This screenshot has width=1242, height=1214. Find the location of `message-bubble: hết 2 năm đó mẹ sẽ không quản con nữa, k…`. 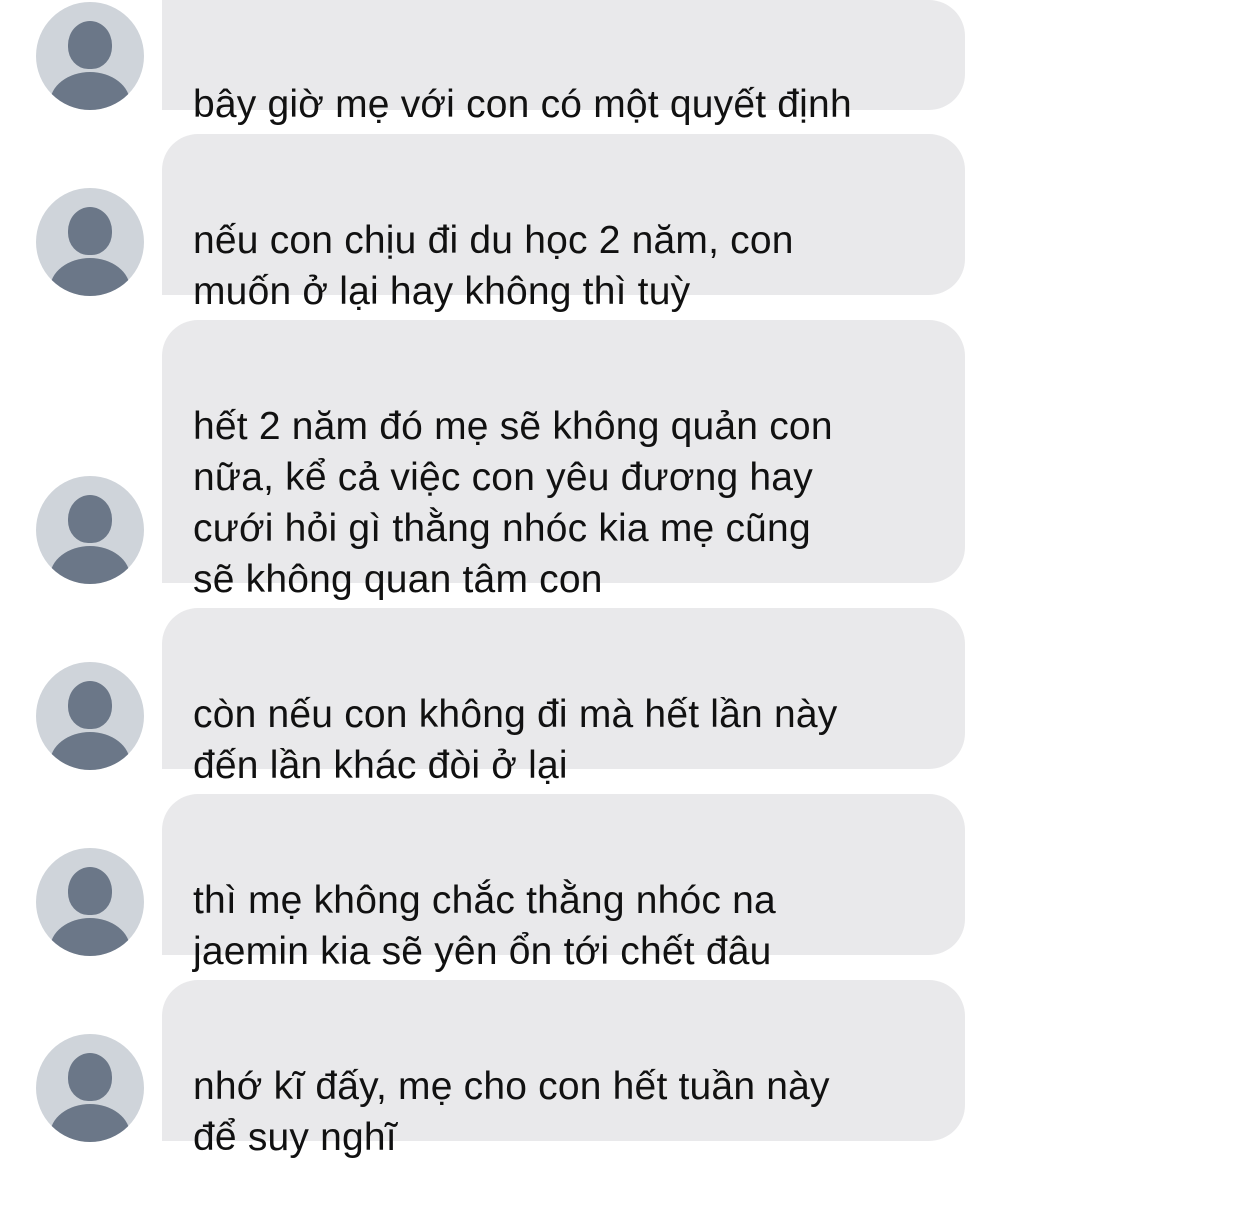

message-bubble: hết 2 năm đó mẹ sẽ không quản con nữa, k… is located at coordinates (563, 460).